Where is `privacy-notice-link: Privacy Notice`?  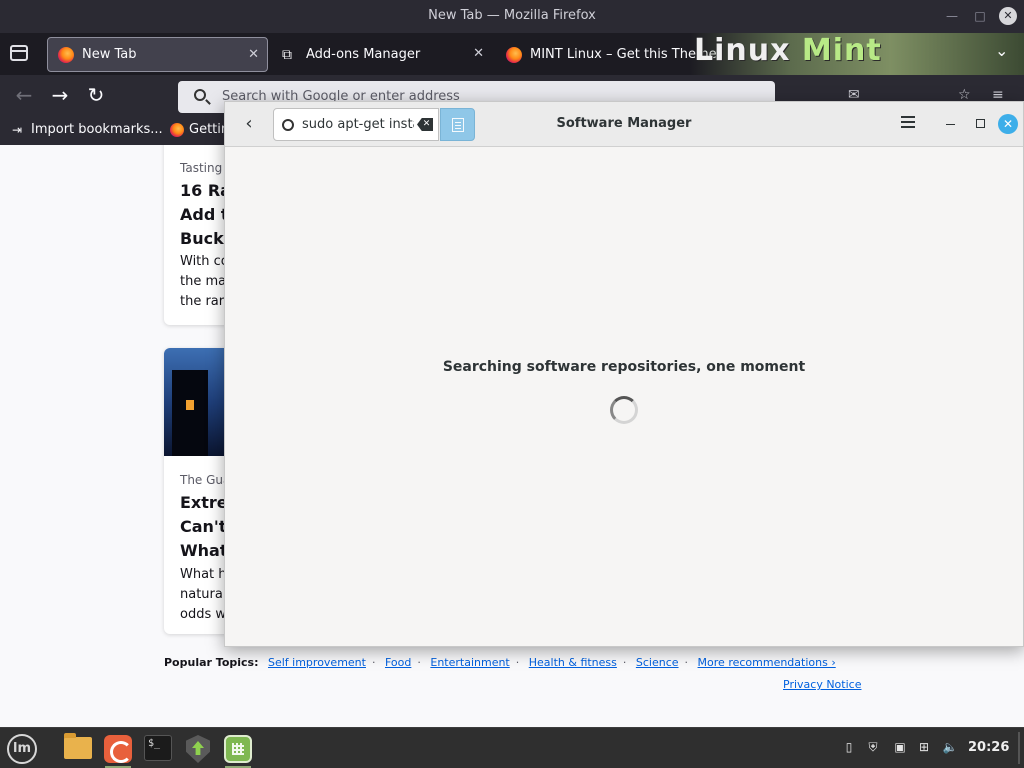
privacy-notice-link: Privacy Notice is located at coordinates (822, 684).